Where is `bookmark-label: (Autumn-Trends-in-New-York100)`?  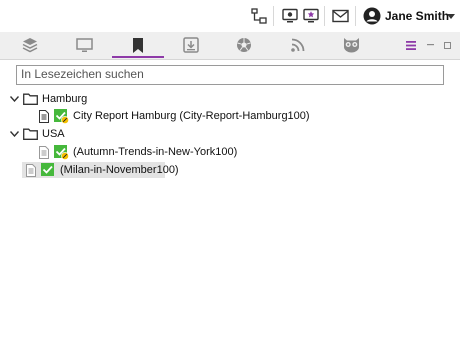 bookmark-label: (Autumn-Trends-in-New-York100) is located at coordinates (155, 152).